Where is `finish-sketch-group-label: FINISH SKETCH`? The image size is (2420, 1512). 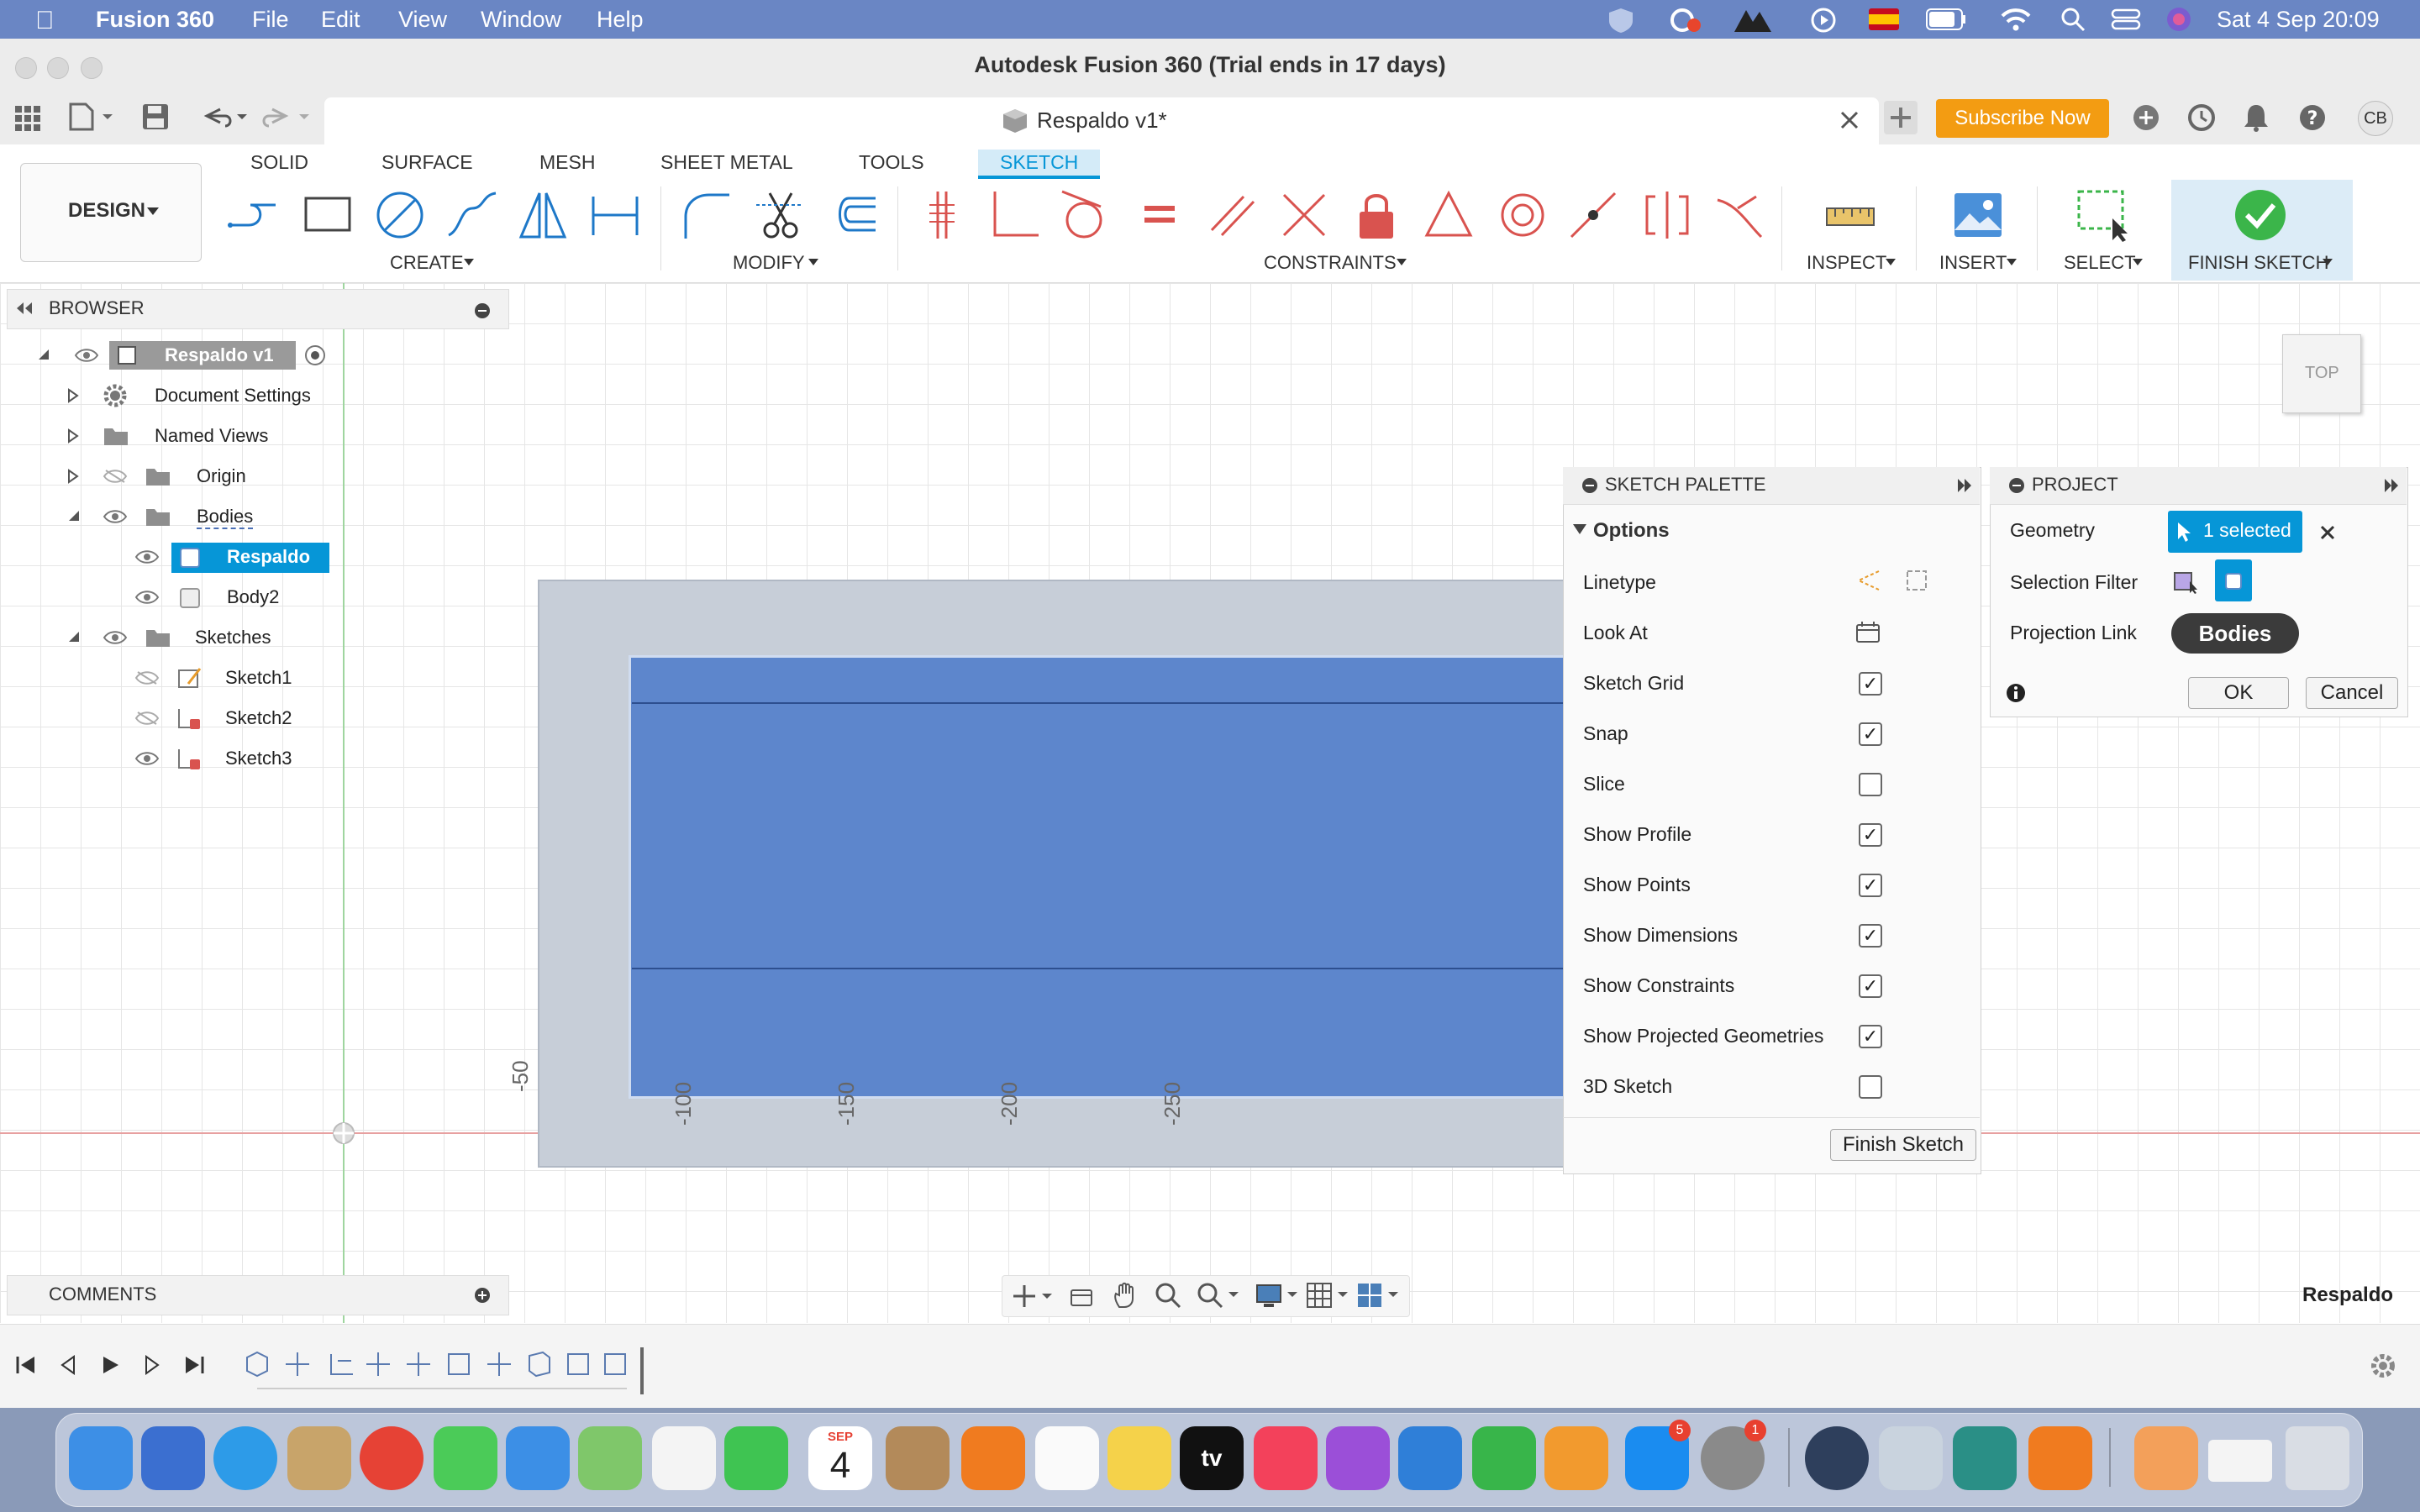 finish-sketch-group-label: FINISH SKETCH is located at coordinates (2258, 263).